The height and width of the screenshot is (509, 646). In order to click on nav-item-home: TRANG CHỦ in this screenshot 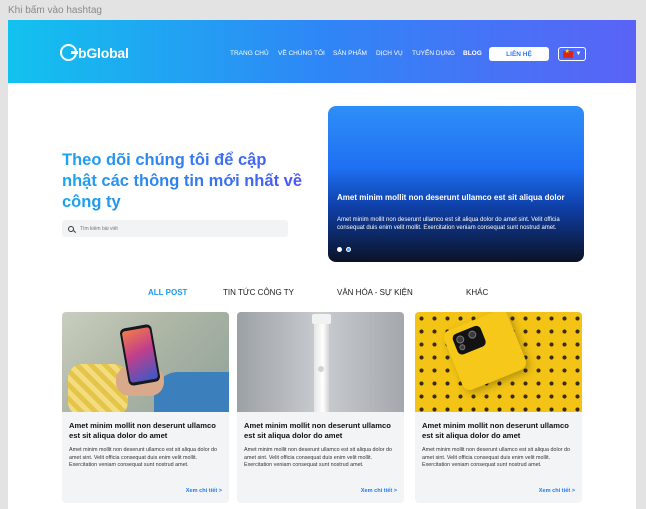, I will do `click(249, 53)`.